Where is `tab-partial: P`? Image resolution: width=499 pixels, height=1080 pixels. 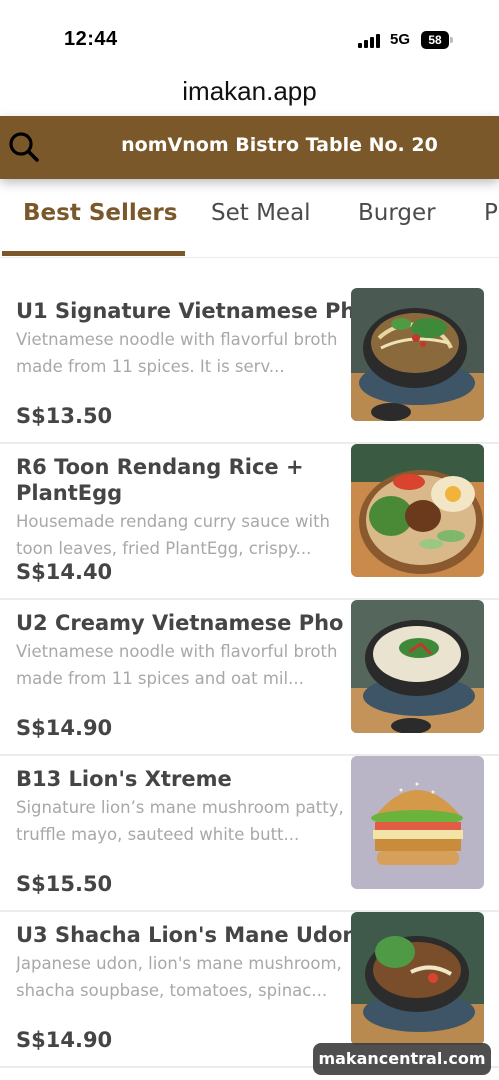 tab-partial: P is located at coordinates (491, 213).